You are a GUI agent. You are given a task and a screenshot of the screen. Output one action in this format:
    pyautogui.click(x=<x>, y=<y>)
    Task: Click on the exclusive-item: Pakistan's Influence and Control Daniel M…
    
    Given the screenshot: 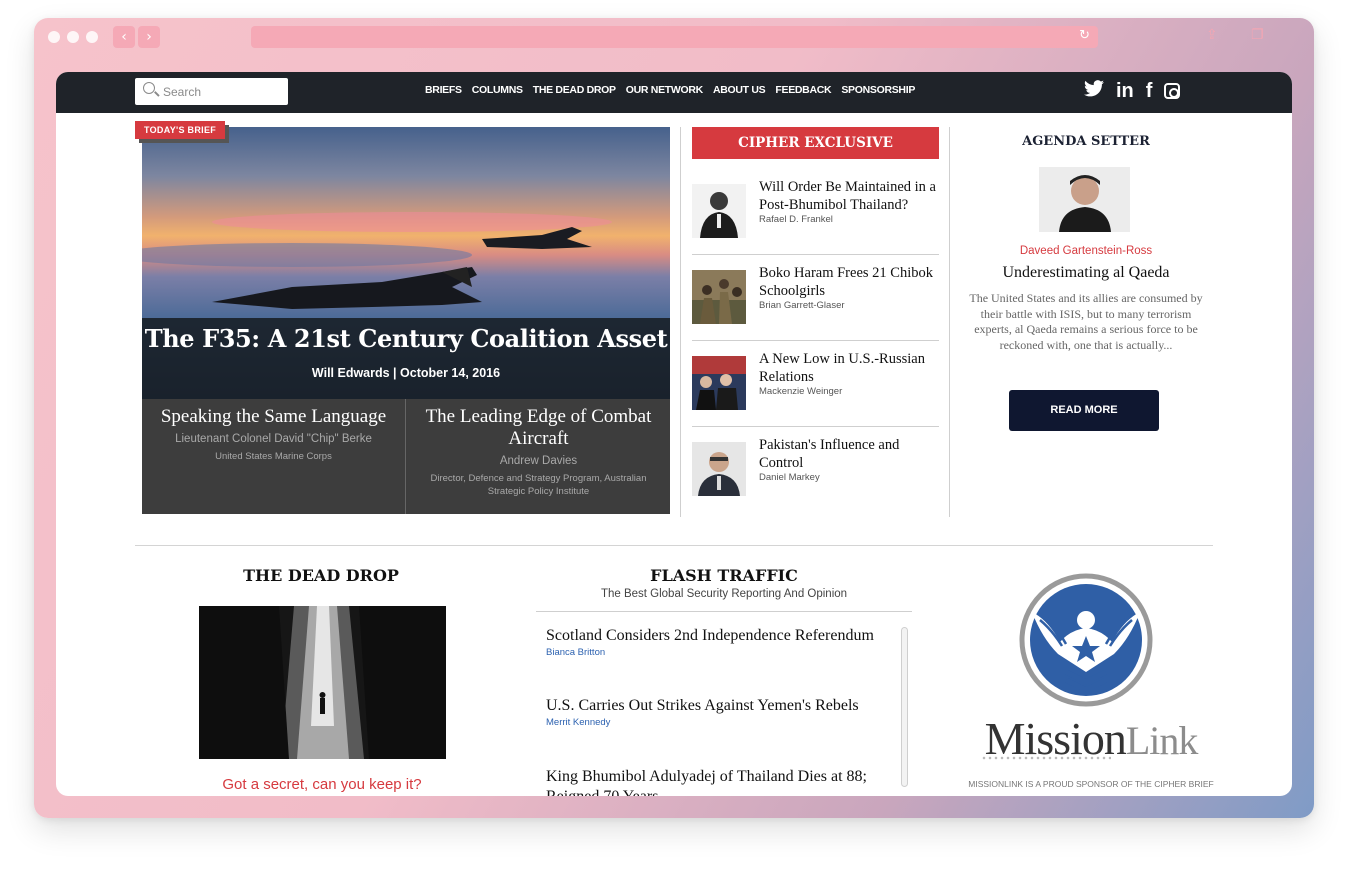 What is the action you would take?
    pyautogui.click(x=815, y=475)
    